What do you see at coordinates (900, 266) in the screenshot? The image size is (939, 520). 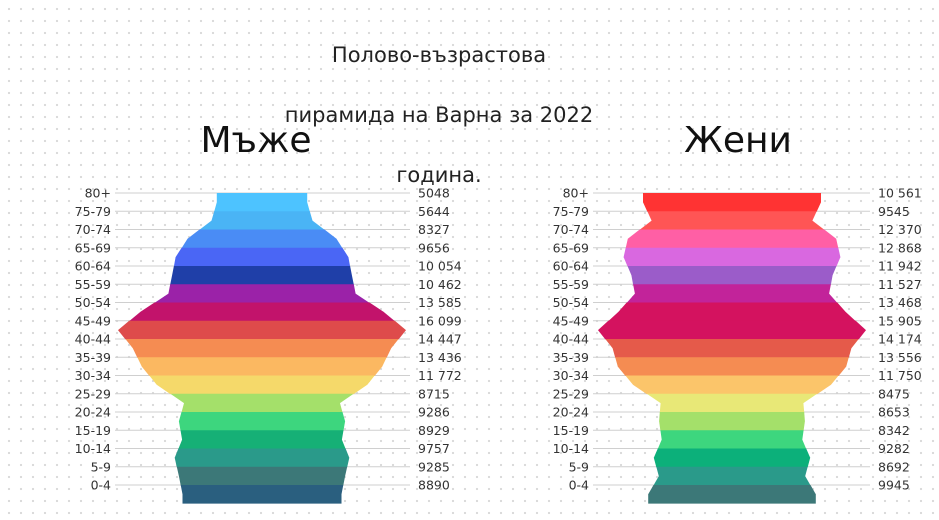 I see `women-value-label: 11 942` at bounding box center [900, 266].